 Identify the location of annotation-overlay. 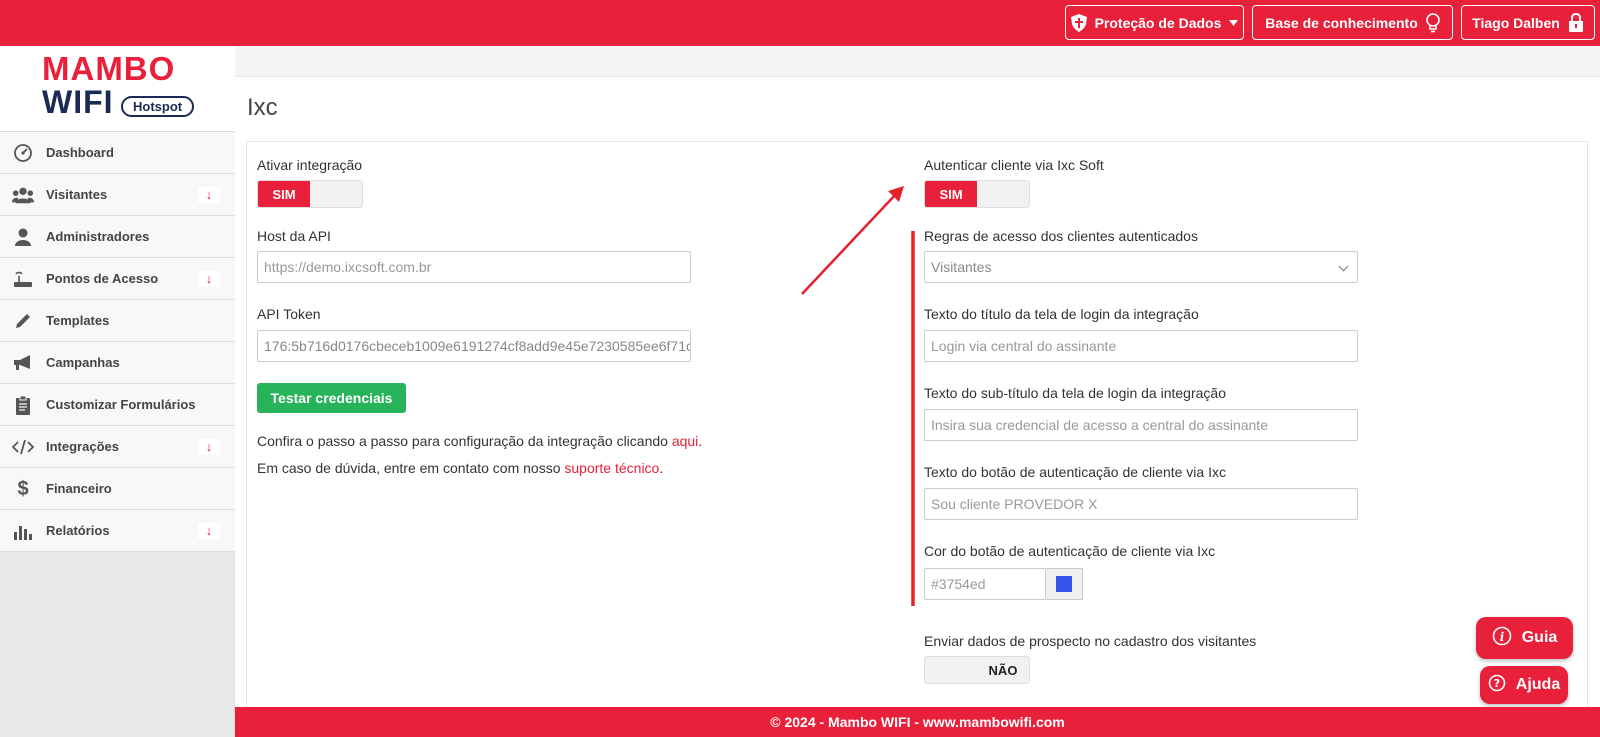
(858, 396).